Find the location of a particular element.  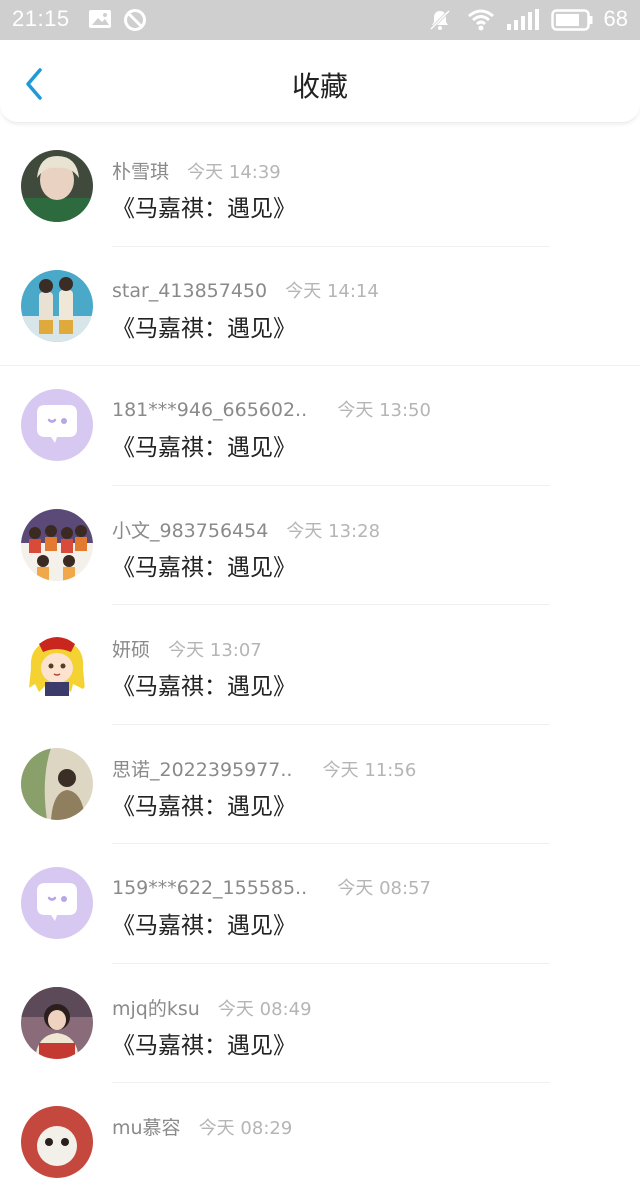

item-username: 159***622_155585.. is located at coordinates (210, 888).